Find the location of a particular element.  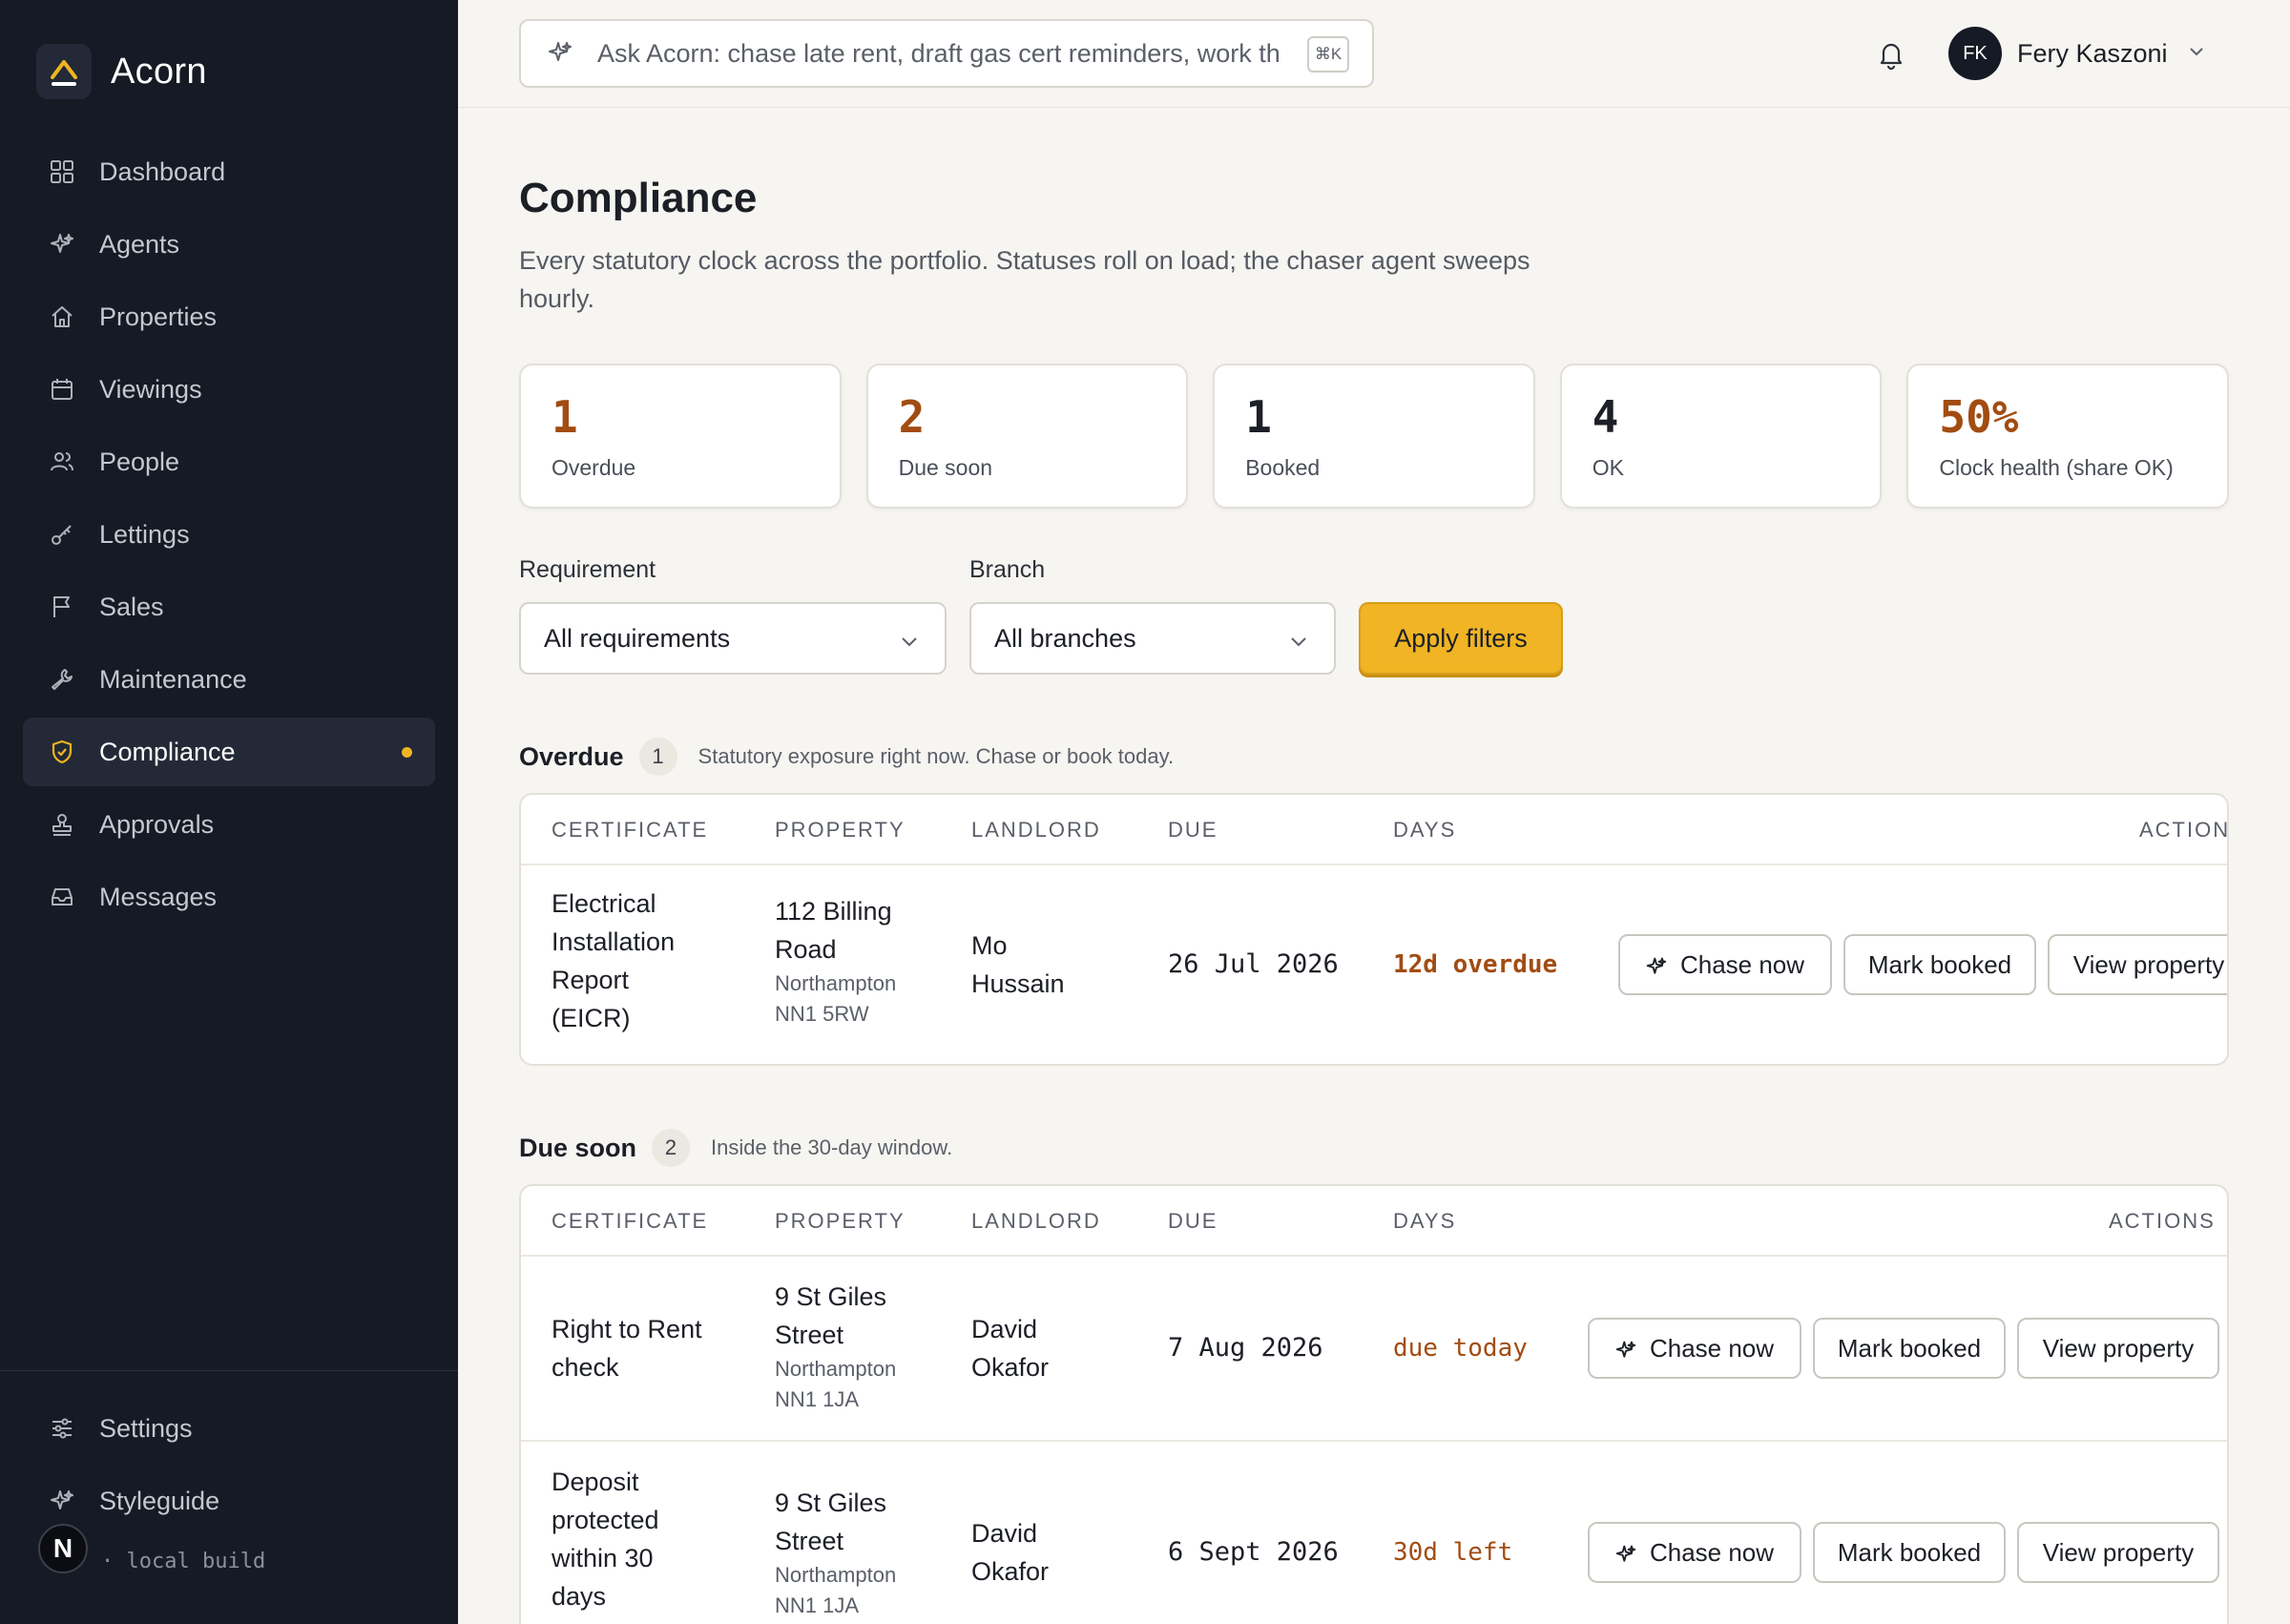

column-header-action: ACTION is located at coordinates (2184, 830).